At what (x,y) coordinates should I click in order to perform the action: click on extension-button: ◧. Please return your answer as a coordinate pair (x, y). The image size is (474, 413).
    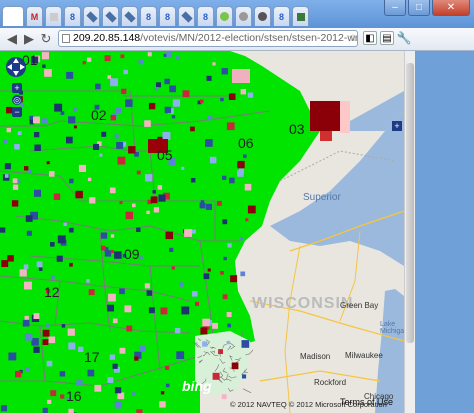
    Looking at the image, I should click on (370, 38).